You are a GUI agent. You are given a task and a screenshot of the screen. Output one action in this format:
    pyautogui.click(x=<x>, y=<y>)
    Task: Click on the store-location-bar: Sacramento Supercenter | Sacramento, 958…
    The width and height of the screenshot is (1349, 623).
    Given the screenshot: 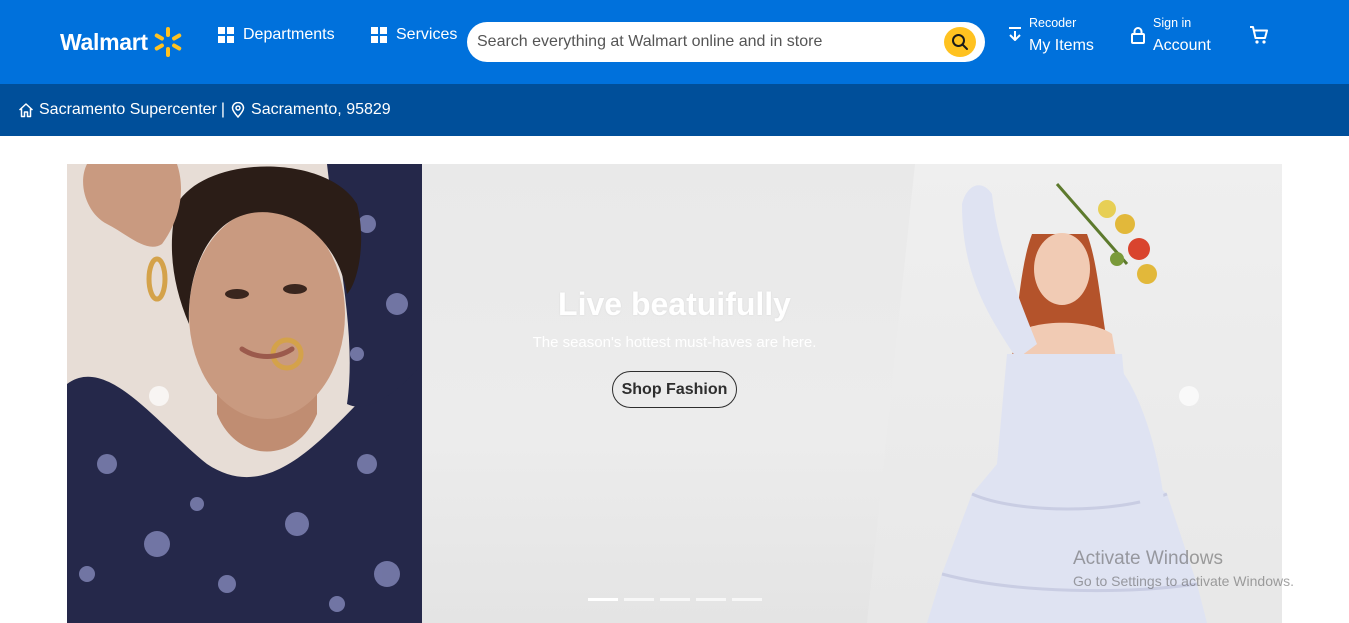 What is the action you would take?
    pyautogui.click(x=674, y=110)
    